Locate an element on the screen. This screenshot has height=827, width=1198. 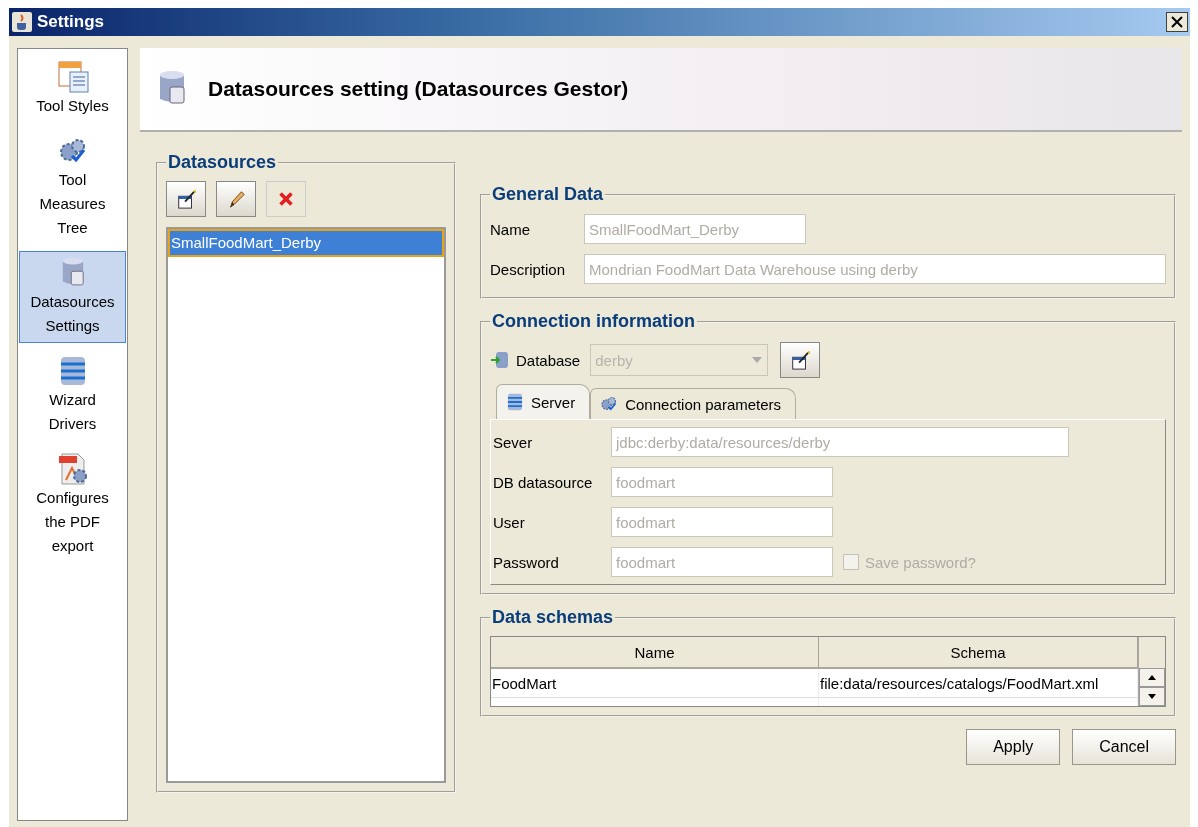
sidebar-item: Configures the PDF export is located at coordinates (72, 505).